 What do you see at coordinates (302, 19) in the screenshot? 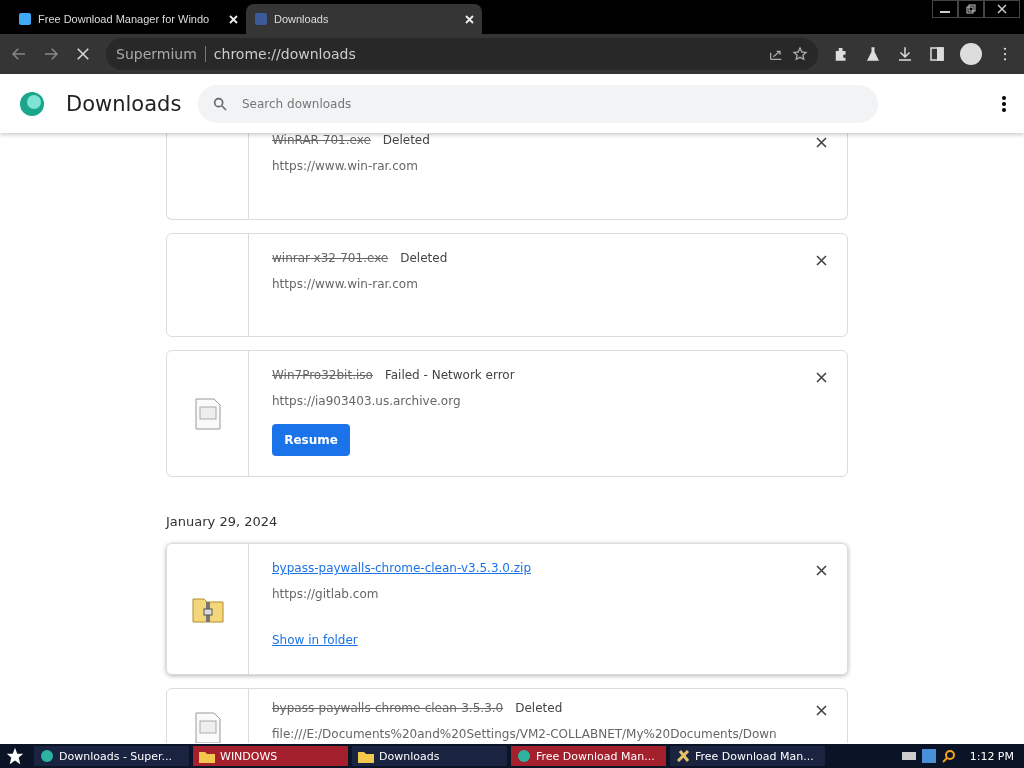
I see `tab-title: Downloads` at bounding box center [302, 19].